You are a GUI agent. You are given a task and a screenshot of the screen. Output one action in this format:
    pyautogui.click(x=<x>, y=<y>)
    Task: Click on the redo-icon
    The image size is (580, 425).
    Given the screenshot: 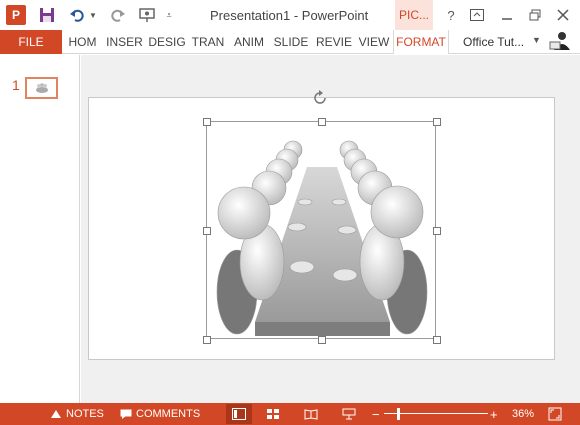 What is the action you would take?
    pyautogui.click(x=118, y=15)
    